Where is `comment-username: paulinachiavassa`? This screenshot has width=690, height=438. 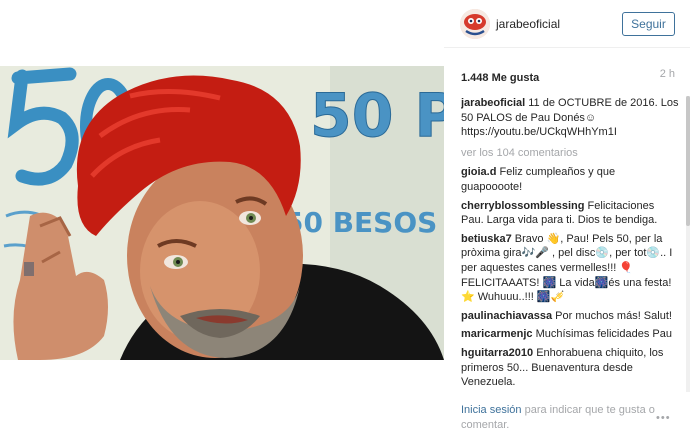 comment-username: paulinachiavassa is located at coordinates (506, 316).